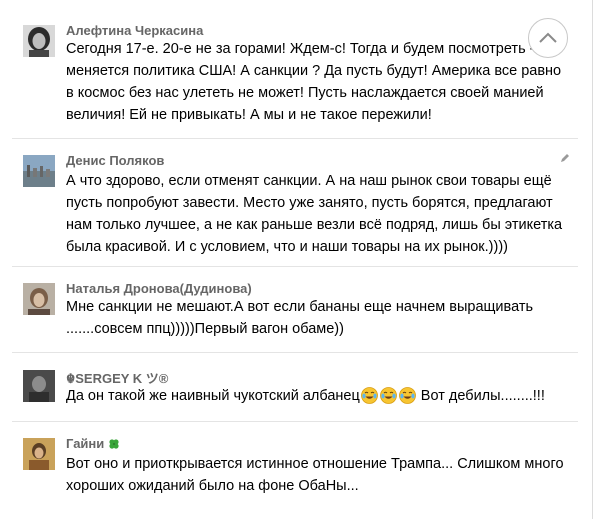  Describe the element at coordinates (114, 444) in the screenshot. I see `four-leaf-clover-icon` at that location.